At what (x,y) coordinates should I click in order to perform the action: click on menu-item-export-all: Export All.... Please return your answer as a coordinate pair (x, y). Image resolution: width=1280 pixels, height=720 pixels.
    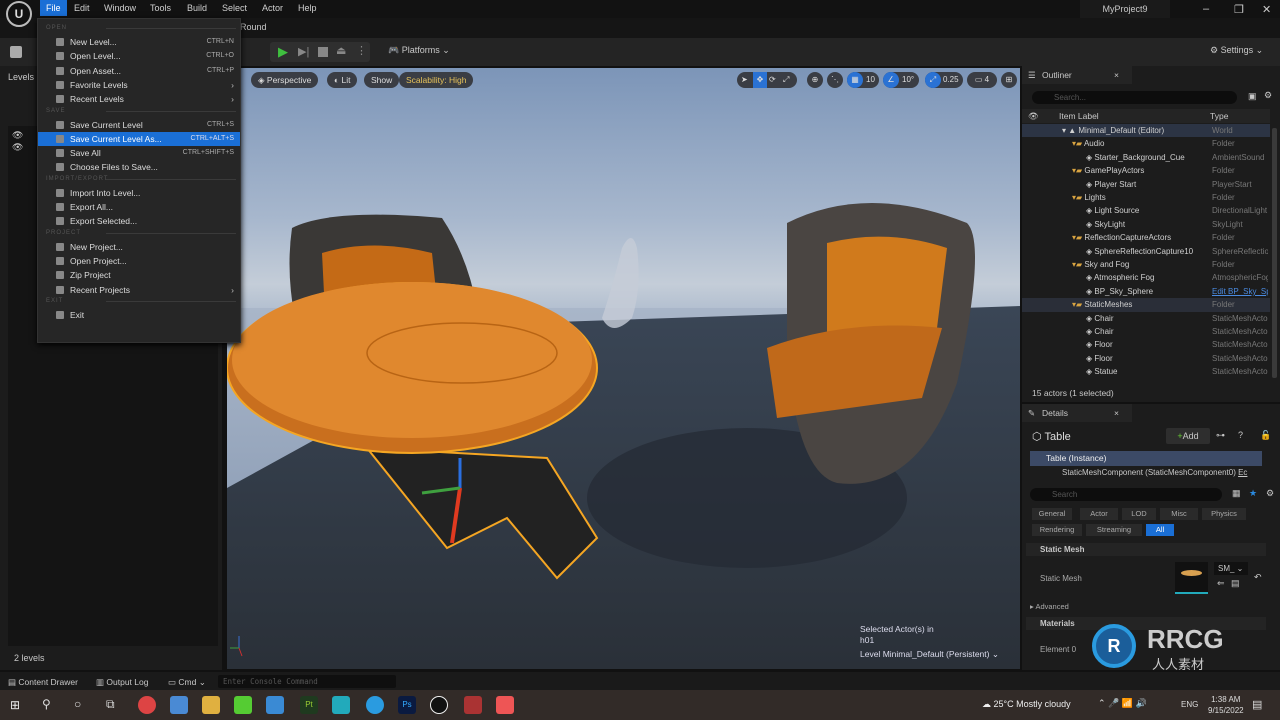
    Looking at the image, I should click on (139, 207).